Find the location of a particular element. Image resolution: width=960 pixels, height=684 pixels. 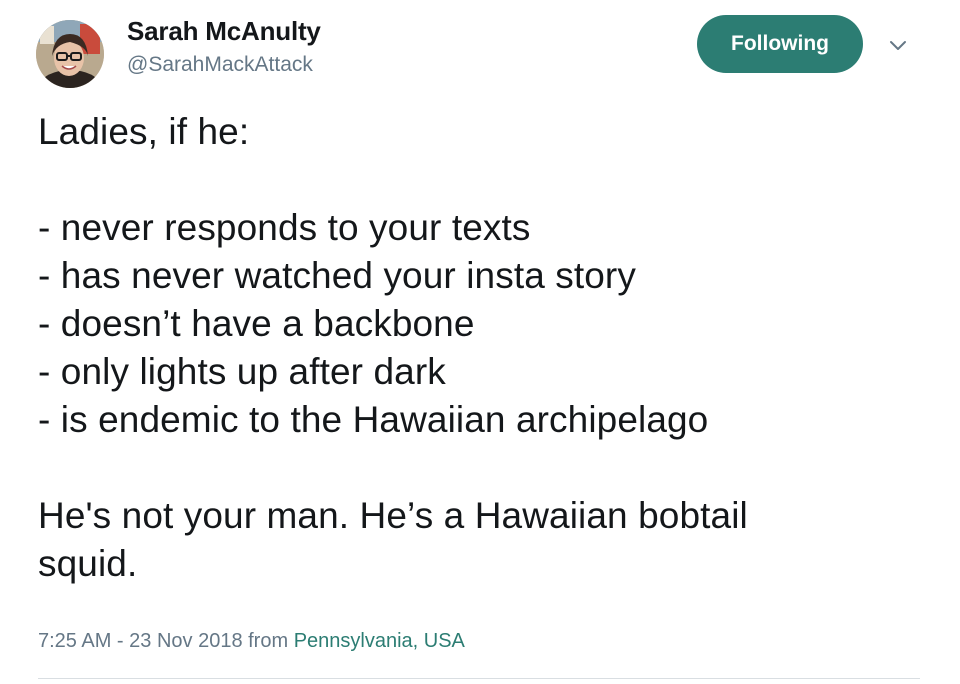

tweet-intro: Ladies, if he: is located at coordinates (144, 131).